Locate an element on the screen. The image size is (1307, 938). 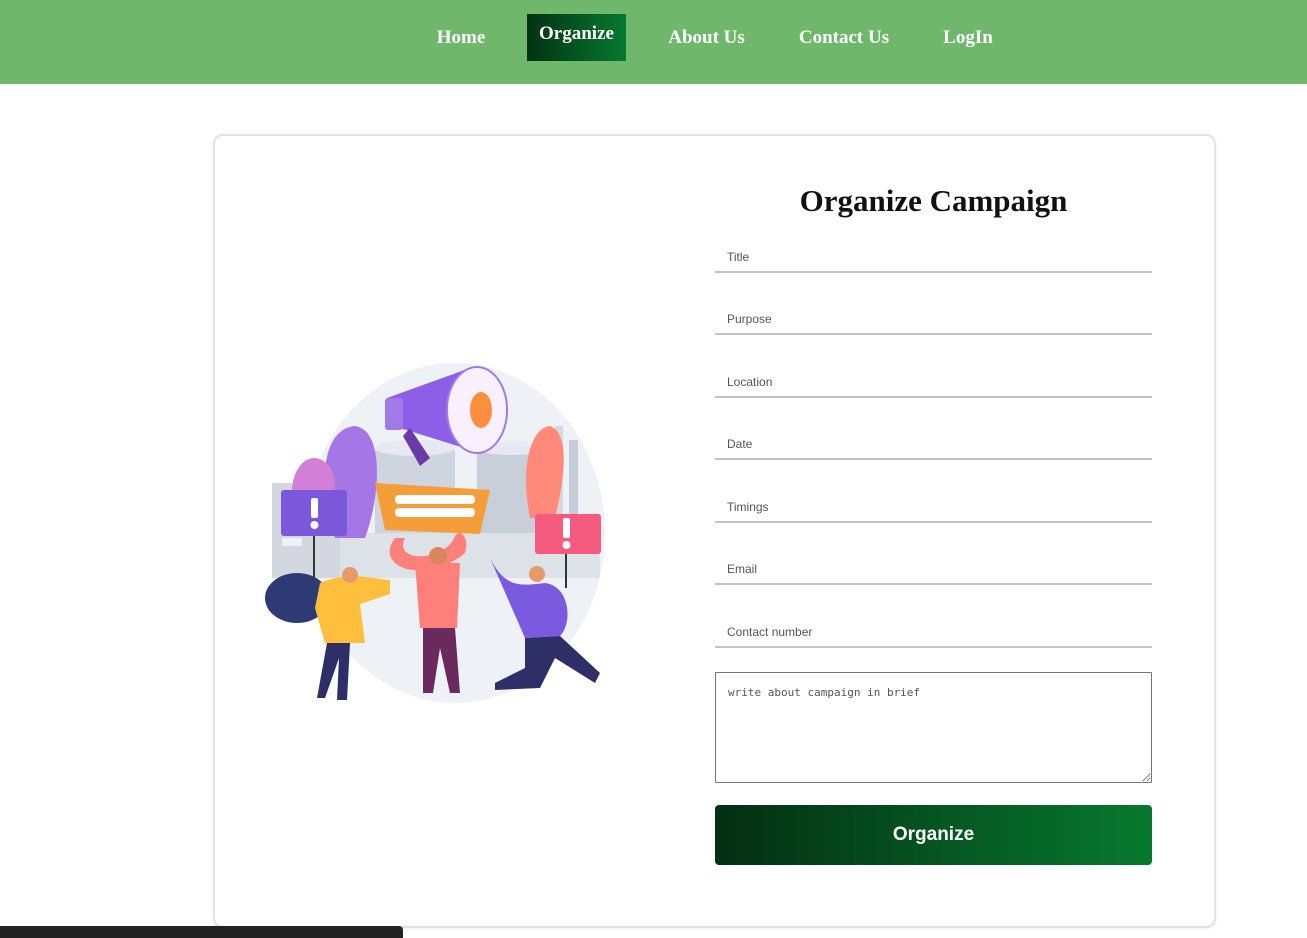
form-title: Organize Campaign is located at coordinates (933, 200).